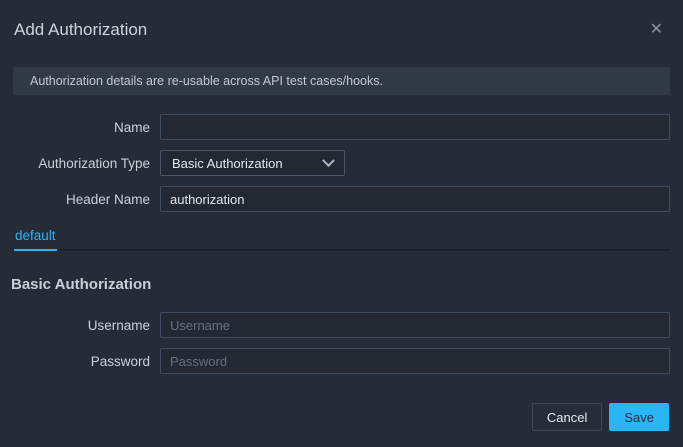 Image resolution: width=683 pixels, height=447 pixels. Describe the element at coordinates (35, 237) in the screenshot. I see `tab-default: default` at that location.